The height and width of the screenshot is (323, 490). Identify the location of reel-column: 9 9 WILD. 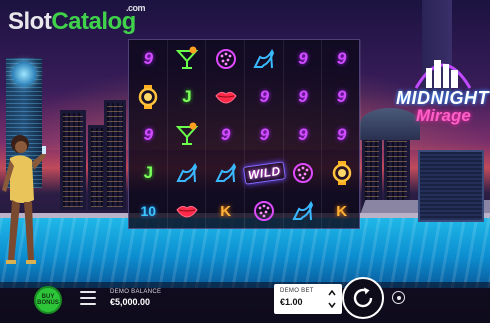
(264, 135).